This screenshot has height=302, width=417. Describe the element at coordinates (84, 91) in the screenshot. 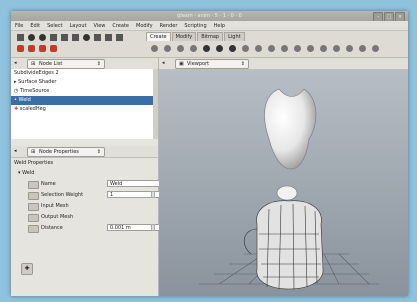

I see `list-item: ◷ TimeSource` at that location.